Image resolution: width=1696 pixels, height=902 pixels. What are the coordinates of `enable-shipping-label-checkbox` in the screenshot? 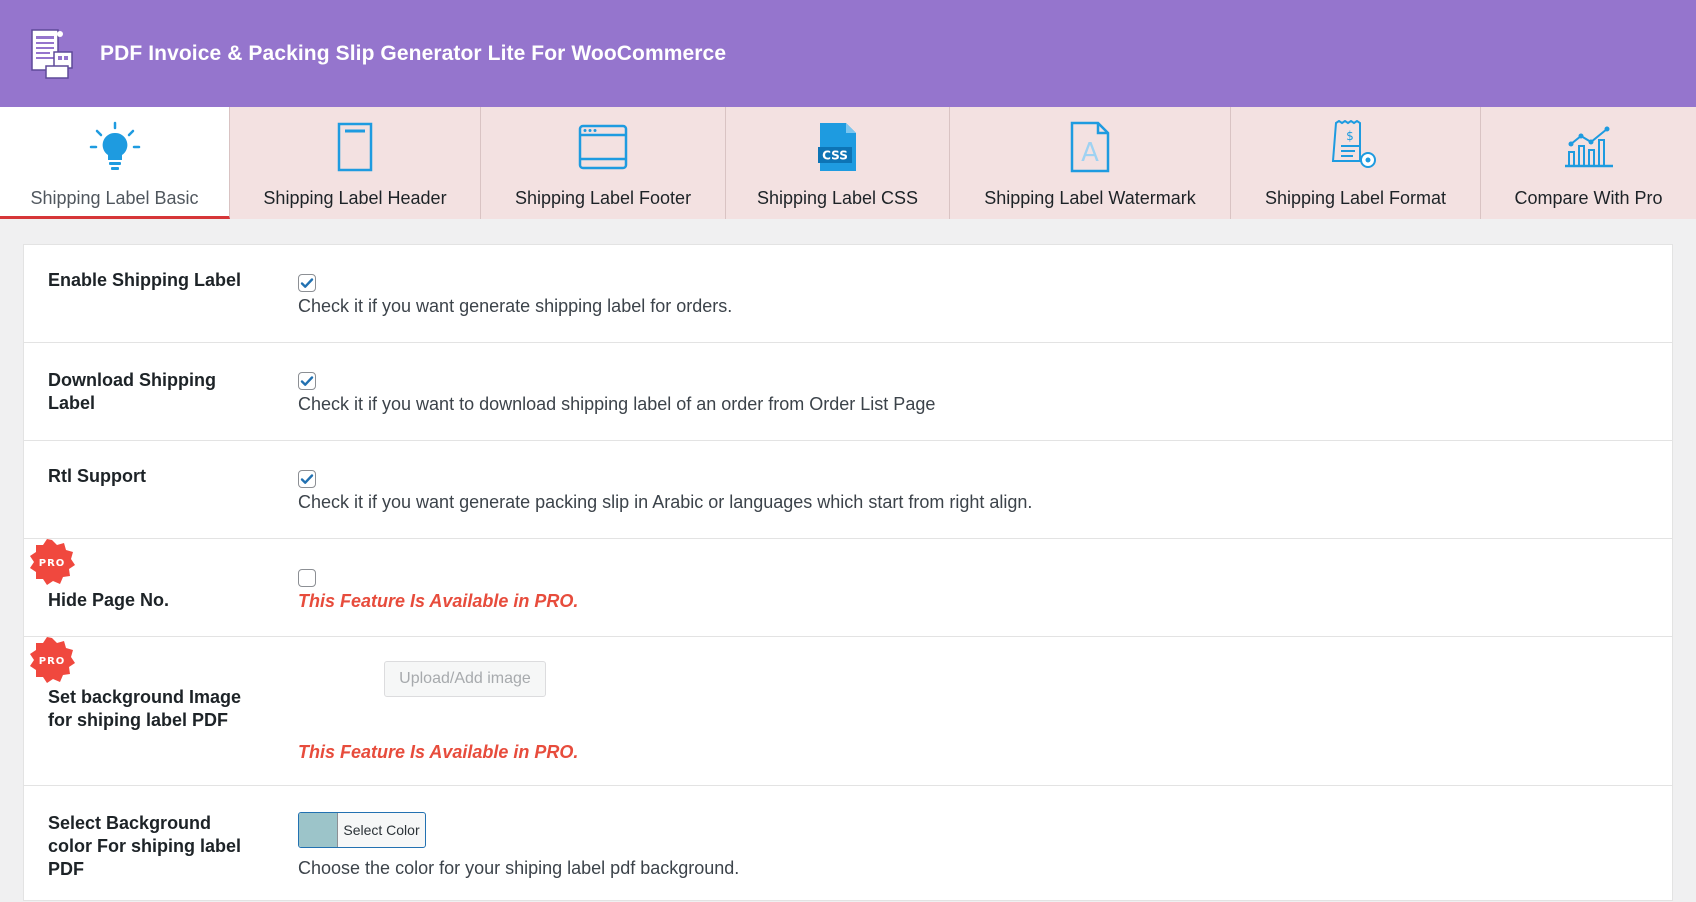 It's located at (307, 283).